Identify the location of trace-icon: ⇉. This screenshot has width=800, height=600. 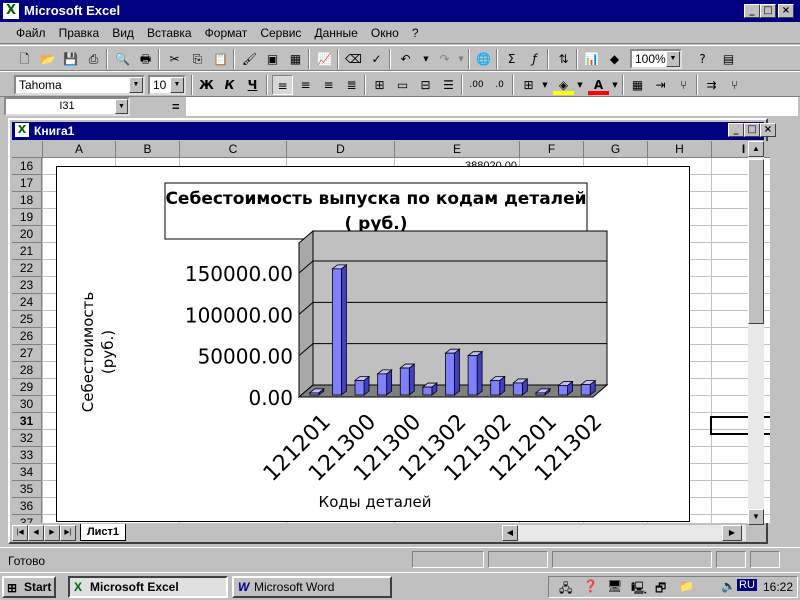
(711, 85).